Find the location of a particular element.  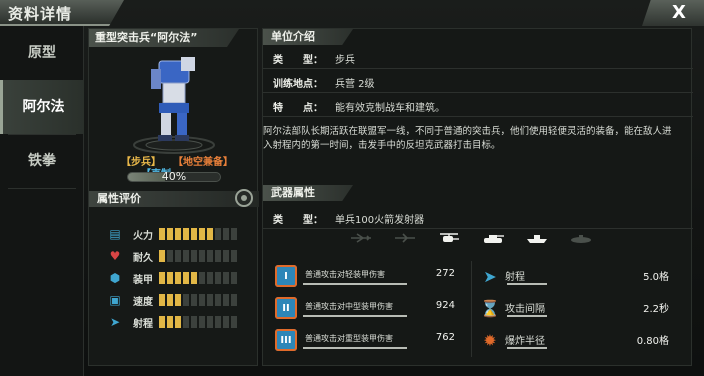

stat-value: 272 is located at coordinates (445, 273).